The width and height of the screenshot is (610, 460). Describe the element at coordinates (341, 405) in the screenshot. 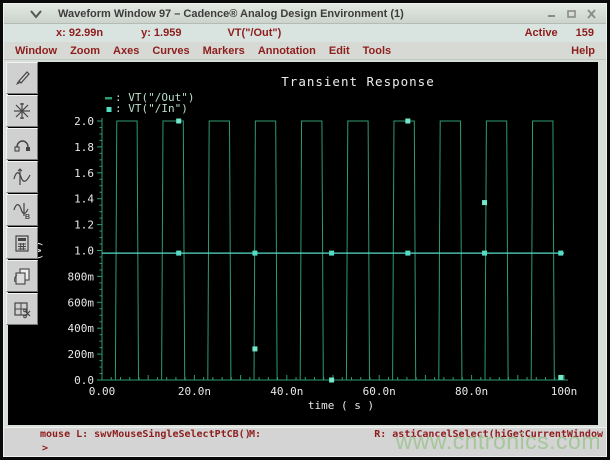

I see `svg-text: time ( s )` at that location.